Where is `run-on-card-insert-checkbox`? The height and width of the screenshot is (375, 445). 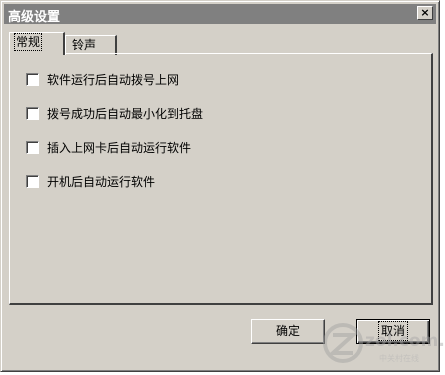 run-on-card-insert-checkbox is located at coordinates (32, 147).